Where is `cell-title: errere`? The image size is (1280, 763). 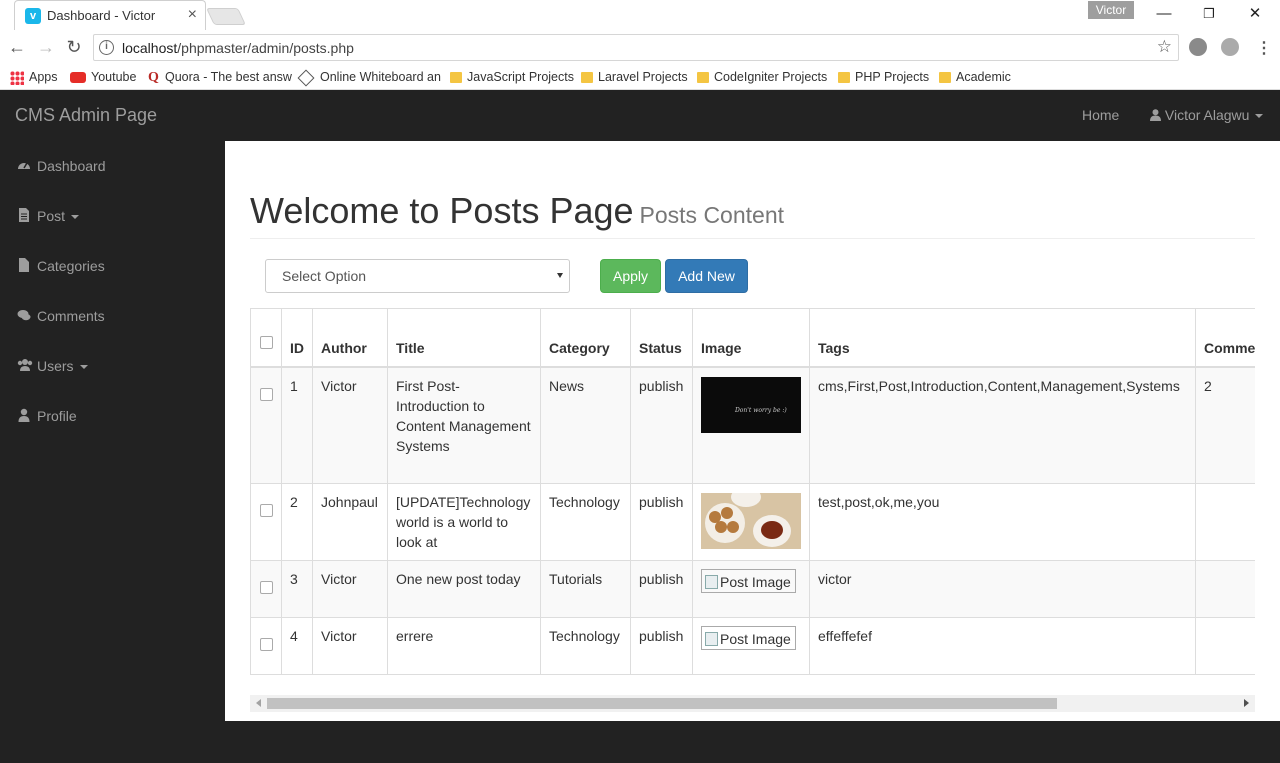
cell-title: errere is located at coordinates (464, 646).